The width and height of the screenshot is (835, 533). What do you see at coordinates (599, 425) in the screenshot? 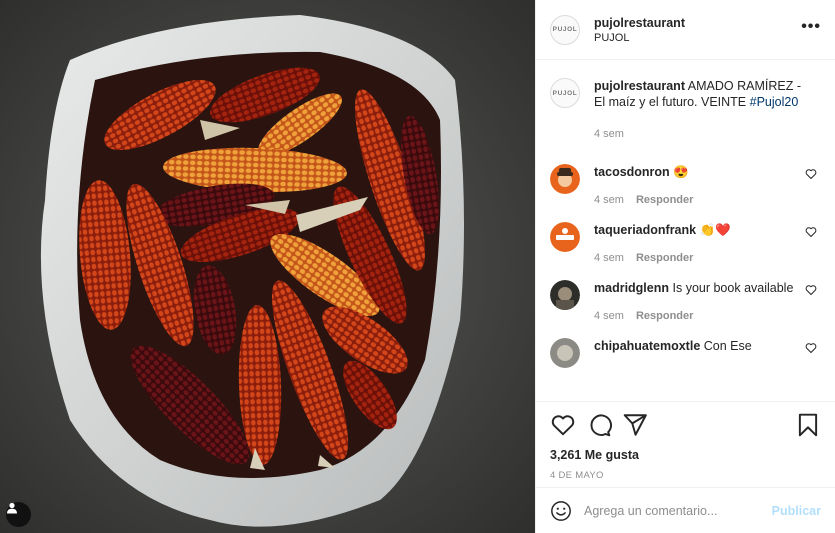
I see `comment-icon` at bounding box center [599, 425].